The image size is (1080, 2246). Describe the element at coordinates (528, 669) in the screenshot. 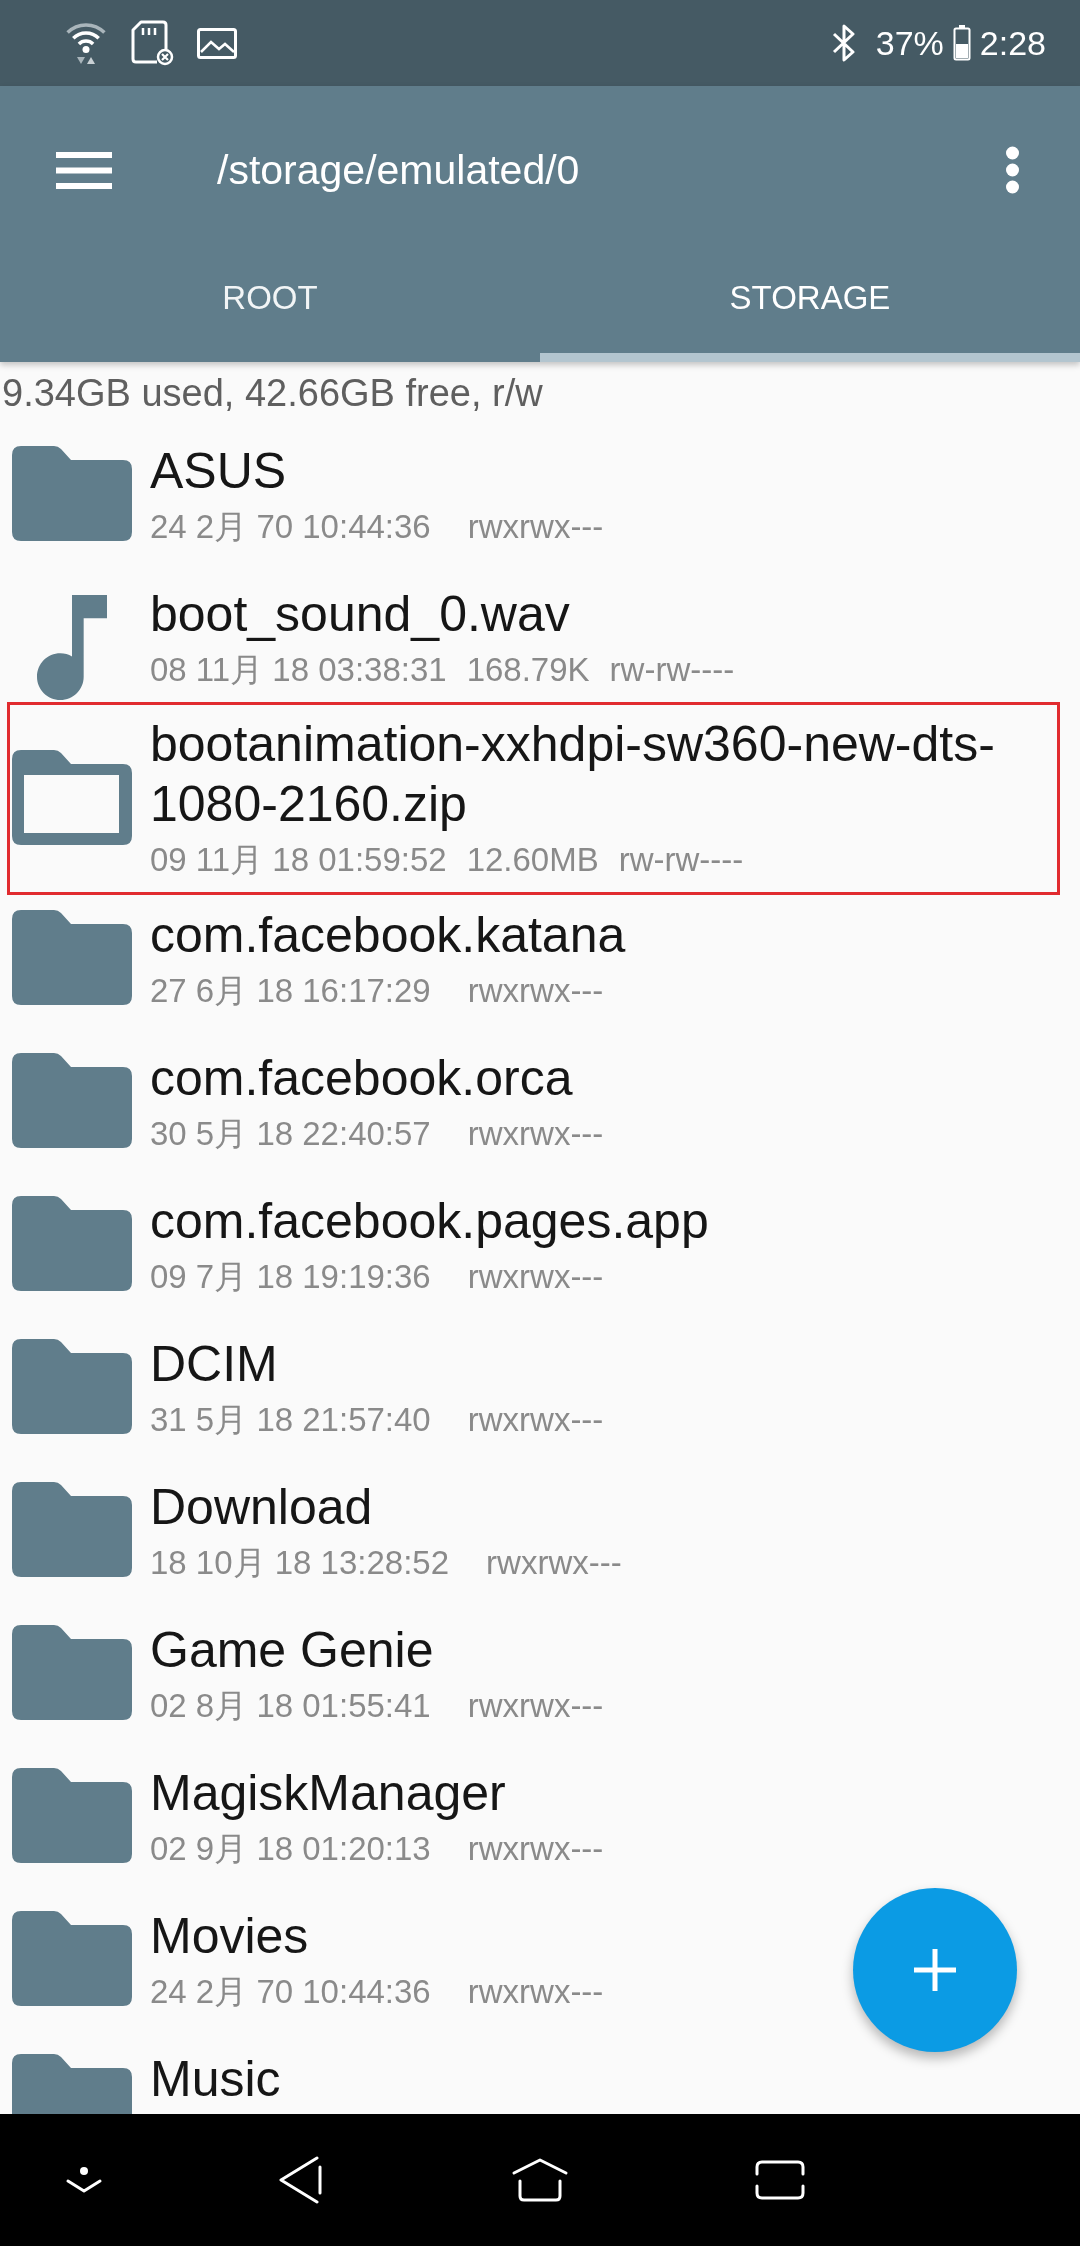

I see `file-size: 168.79K` at that location.